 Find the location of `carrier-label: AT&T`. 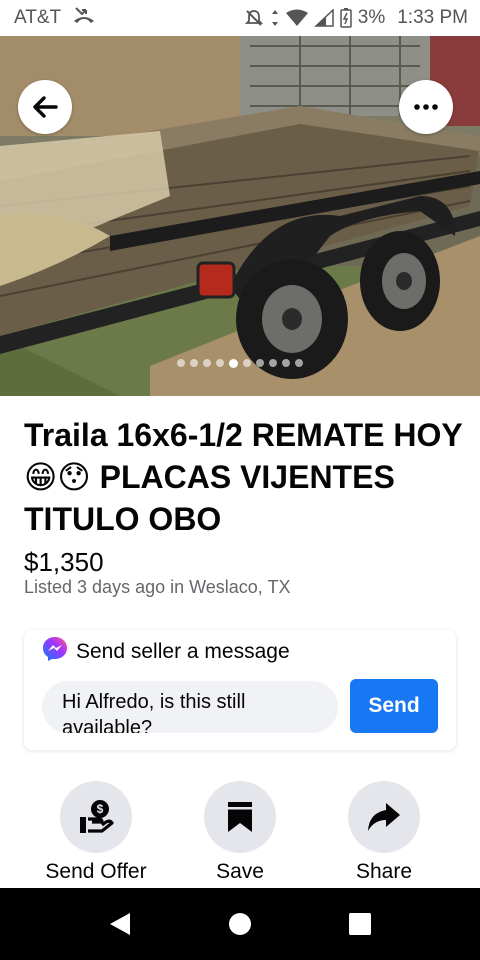

carrier-label: AT&T is located at coordinates (38, 17).